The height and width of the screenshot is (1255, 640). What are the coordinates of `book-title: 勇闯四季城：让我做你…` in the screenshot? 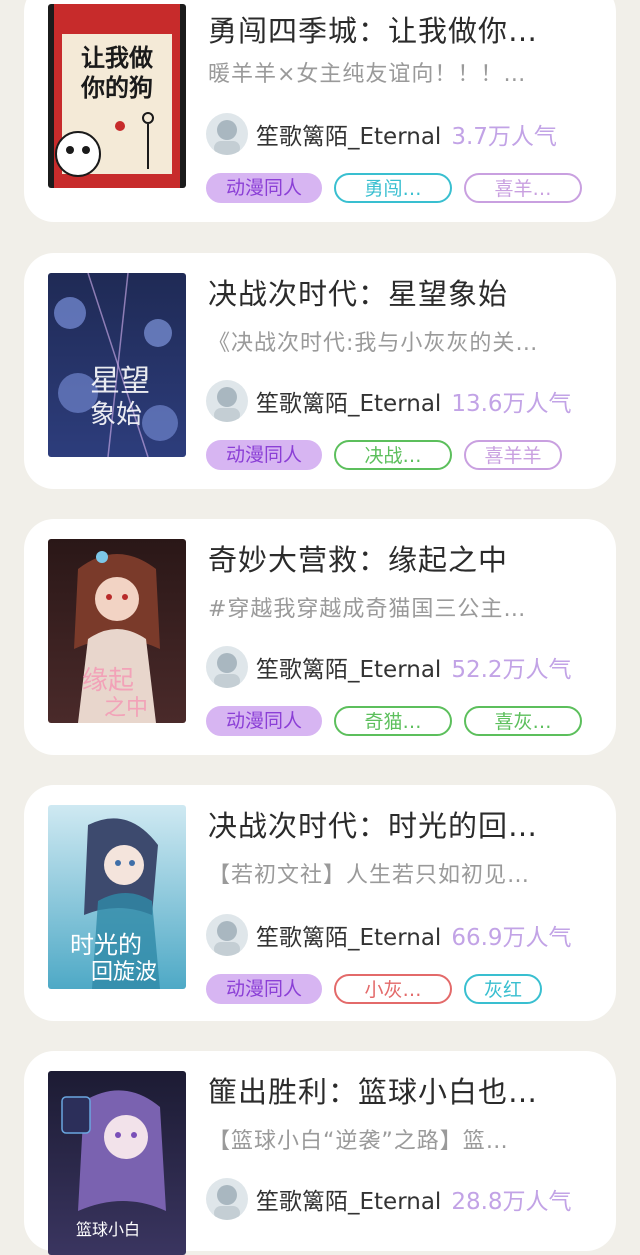 It's located at (398, 31).